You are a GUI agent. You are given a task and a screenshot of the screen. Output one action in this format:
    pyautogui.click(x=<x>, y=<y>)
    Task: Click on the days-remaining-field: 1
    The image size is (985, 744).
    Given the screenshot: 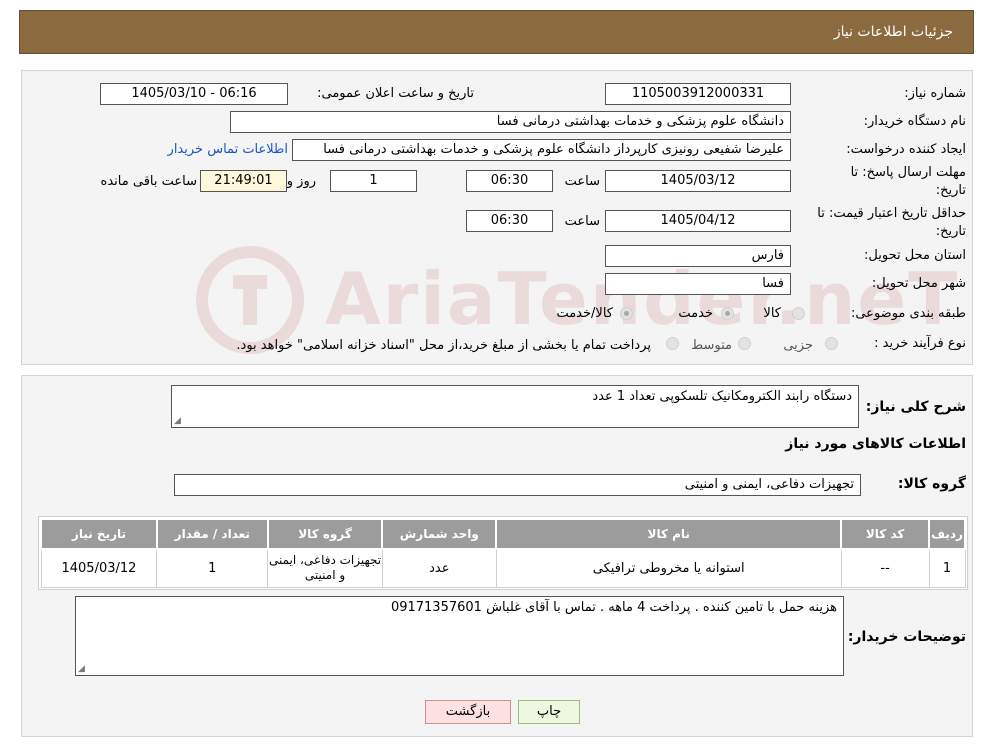 What is the action you would take?
    pyautogui.click(x=373, y=181)
    